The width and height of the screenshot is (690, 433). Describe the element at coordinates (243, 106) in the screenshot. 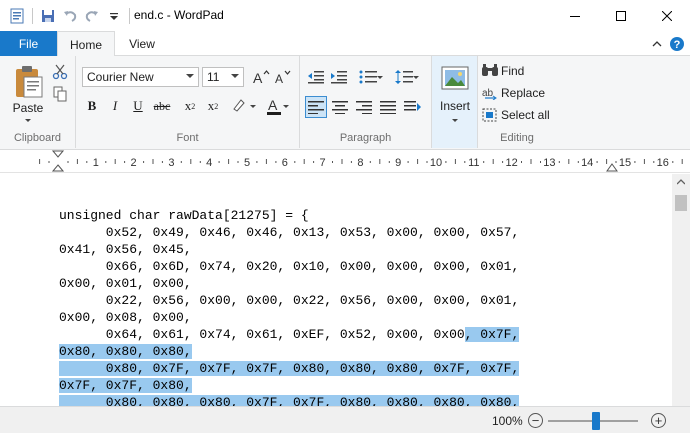

I see `highlight-icon` at that location.